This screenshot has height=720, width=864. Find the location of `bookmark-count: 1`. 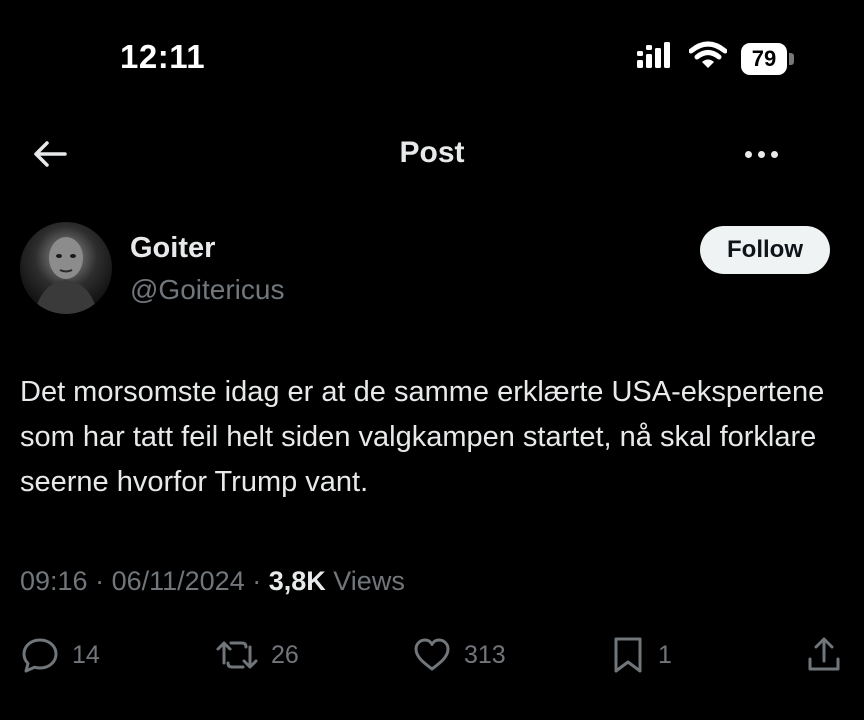

bookmark-count: 1 is located at coordinates (665, 654).